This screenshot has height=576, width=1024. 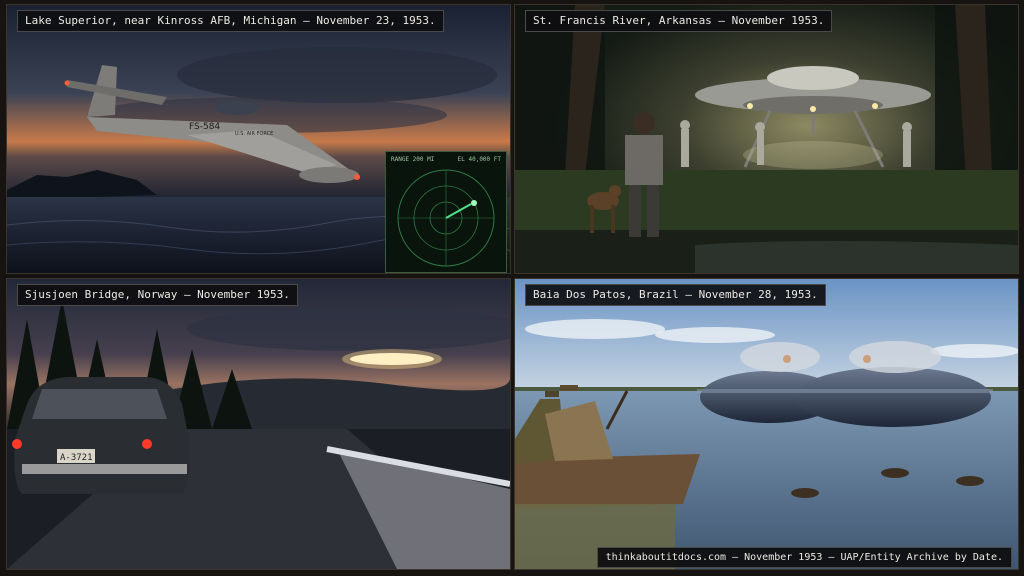 I want to click on panel-caption: Sjusjoen Bridge, Norway — November 1953., so click(x=157, y=295).